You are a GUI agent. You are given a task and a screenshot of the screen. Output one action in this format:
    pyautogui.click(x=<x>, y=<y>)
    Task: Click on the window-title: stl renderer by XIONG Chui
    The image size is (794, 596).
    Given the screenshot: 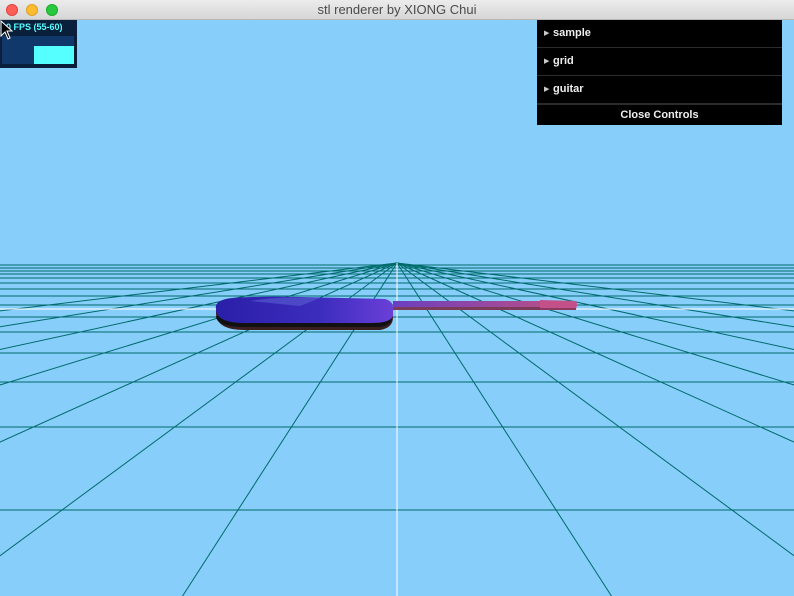 What is the action you would take?
    pyautogui.click(x=397, y=9)
    